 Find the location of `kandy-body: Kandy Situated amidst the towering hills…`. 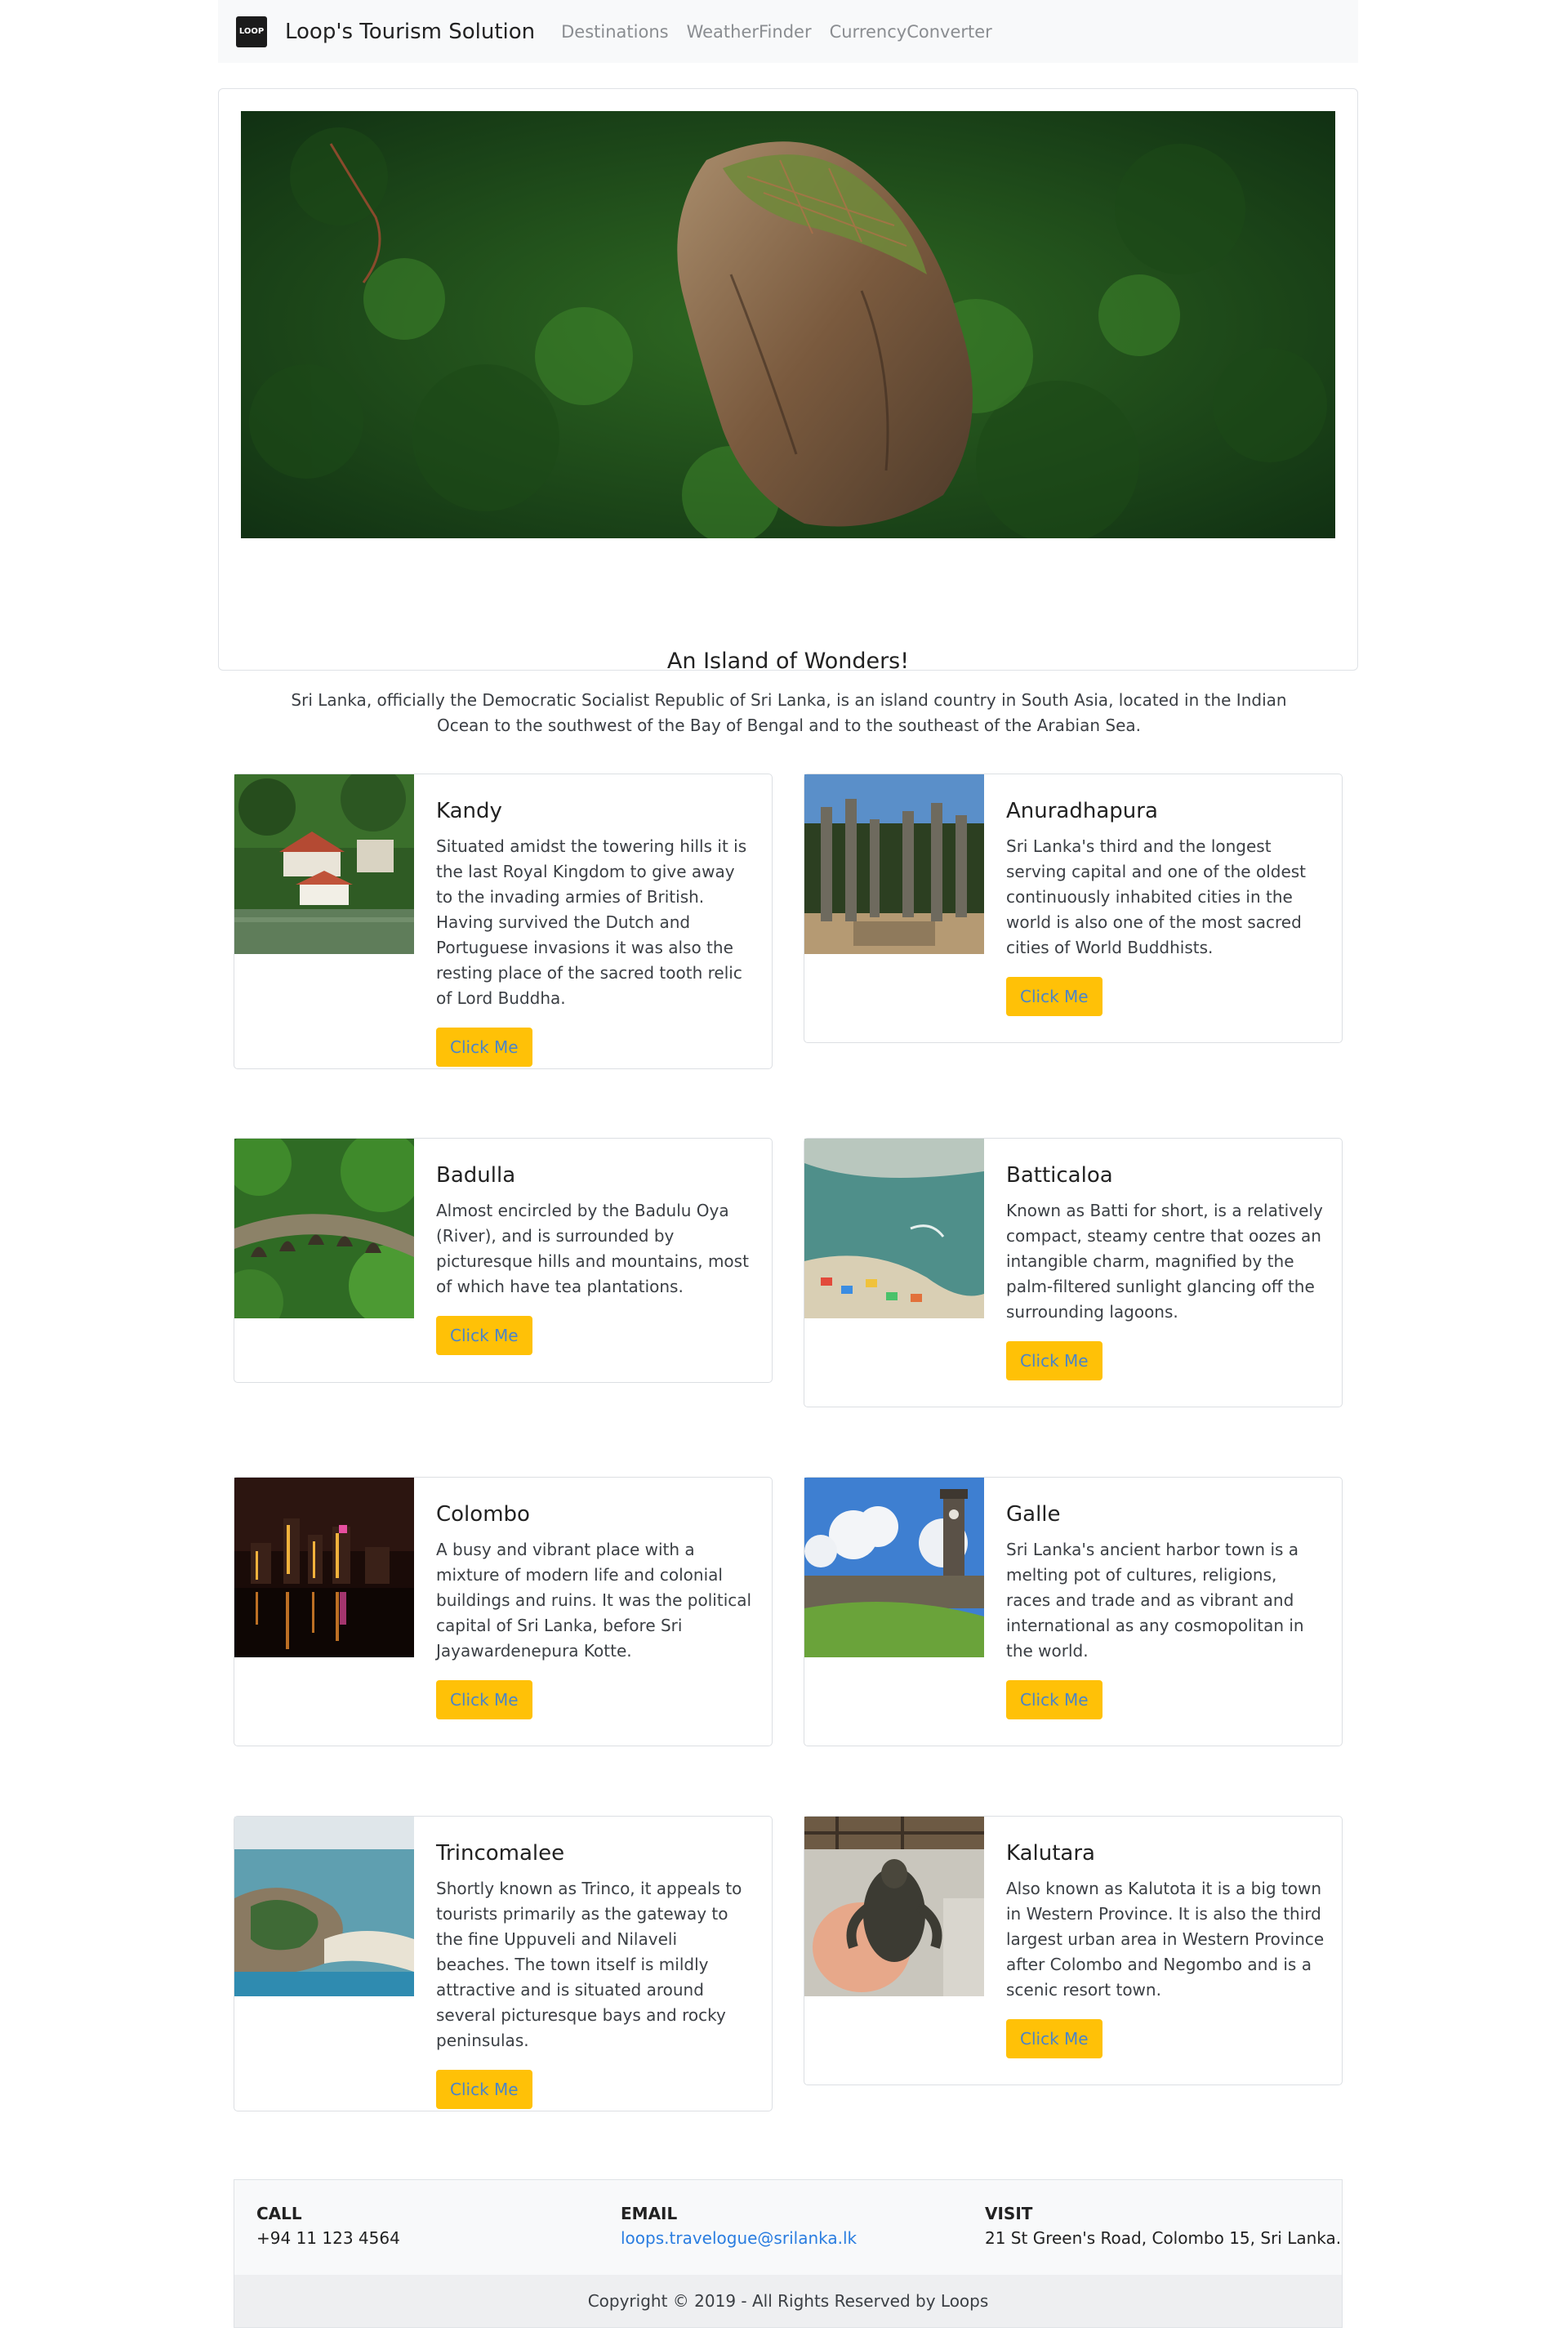

kandy-body: Kandy Situated amidst the towering hills… is located at coordinates (595, 931).